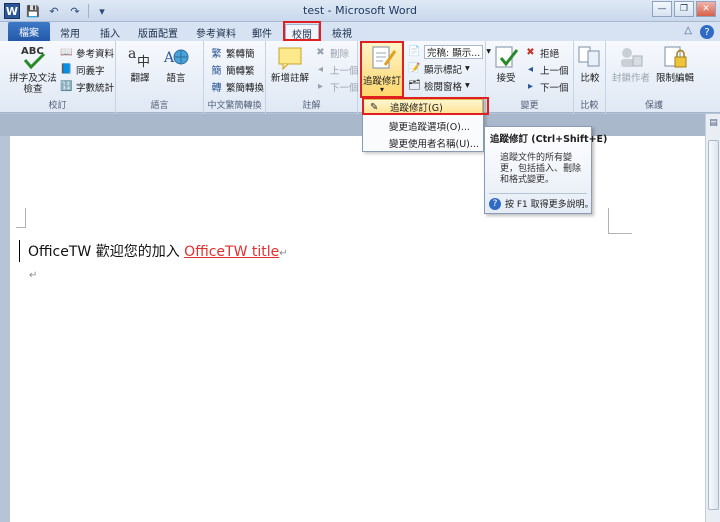 The height and width of the screenshot is (522, 720). What do you see at coordinates (216, 54) in the screenshot?
I see `to-simplified-icon: 繁` at bounding box center [216, 54].